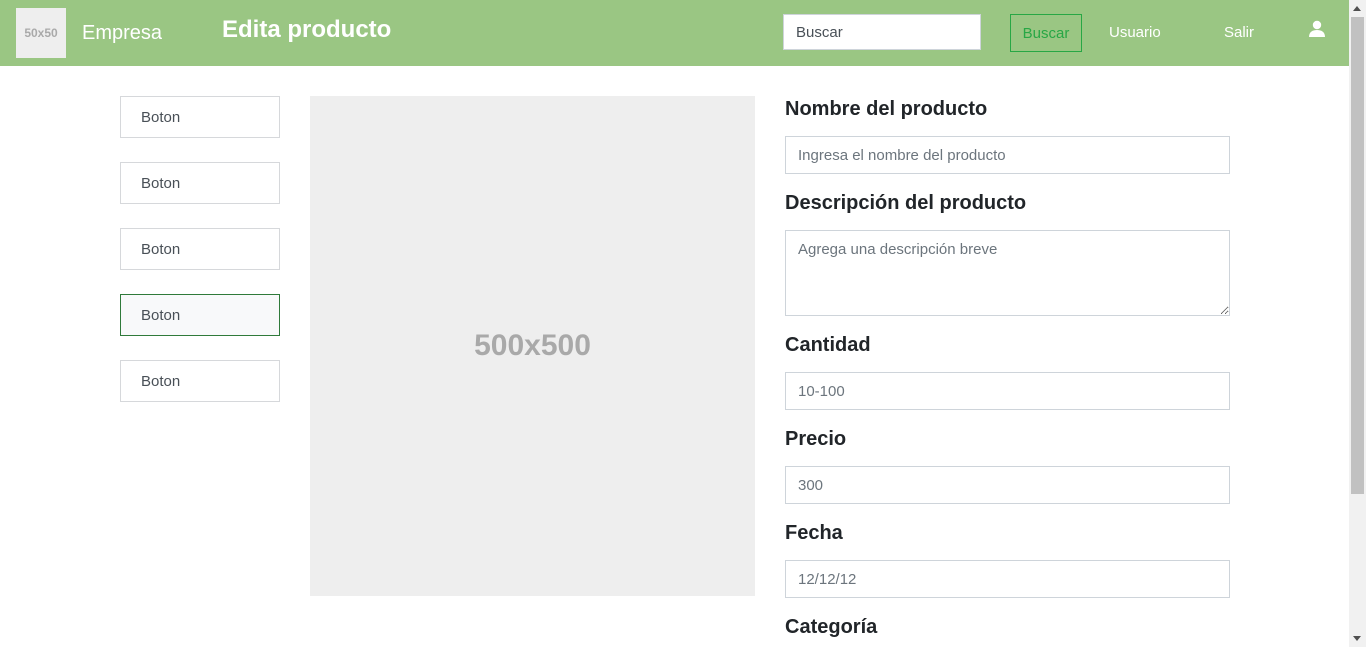 The height and width of the screenshot is (647, 1366). What do you see at coordinates (1357, 638) in the screenshot?
I see `scroll-down-icon` at bounding box center [1357, 638].